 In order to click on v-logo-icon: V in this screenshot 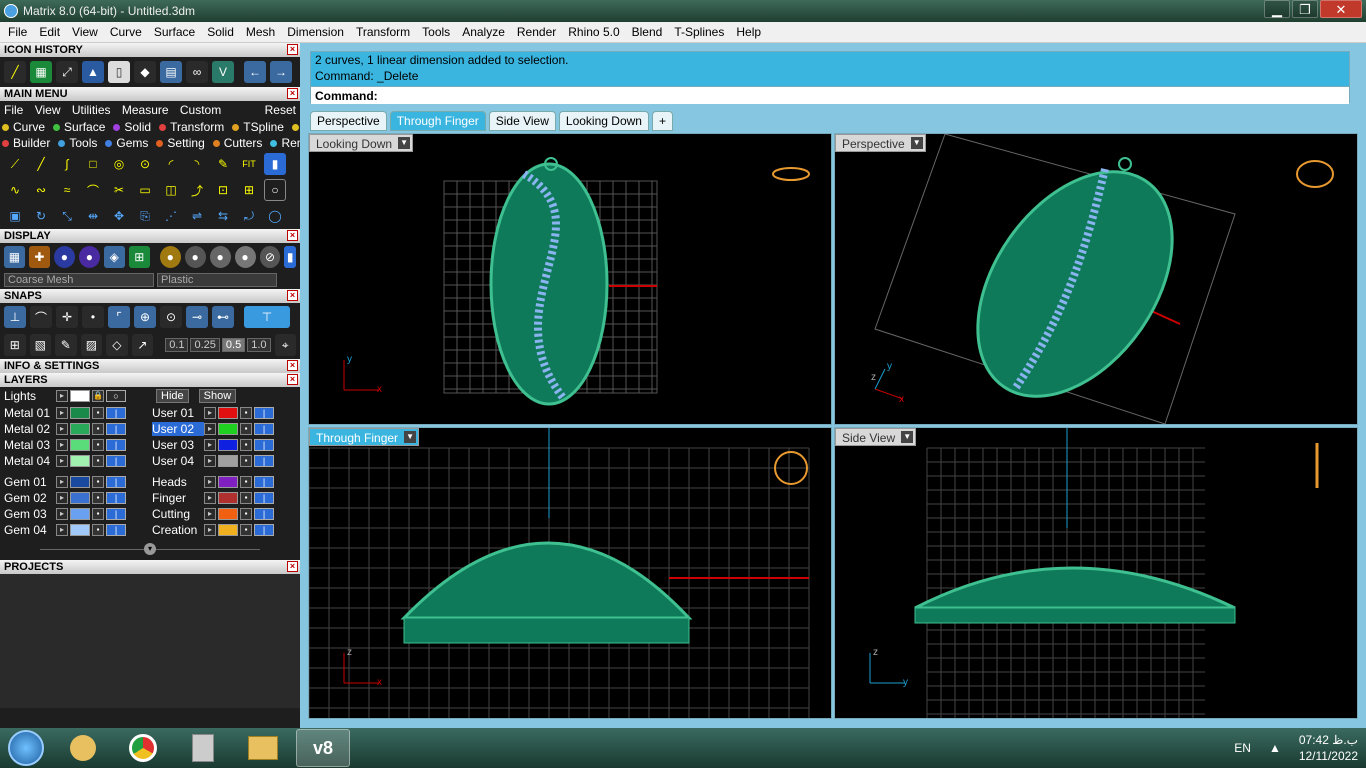, I will do `click(223, 72)`.